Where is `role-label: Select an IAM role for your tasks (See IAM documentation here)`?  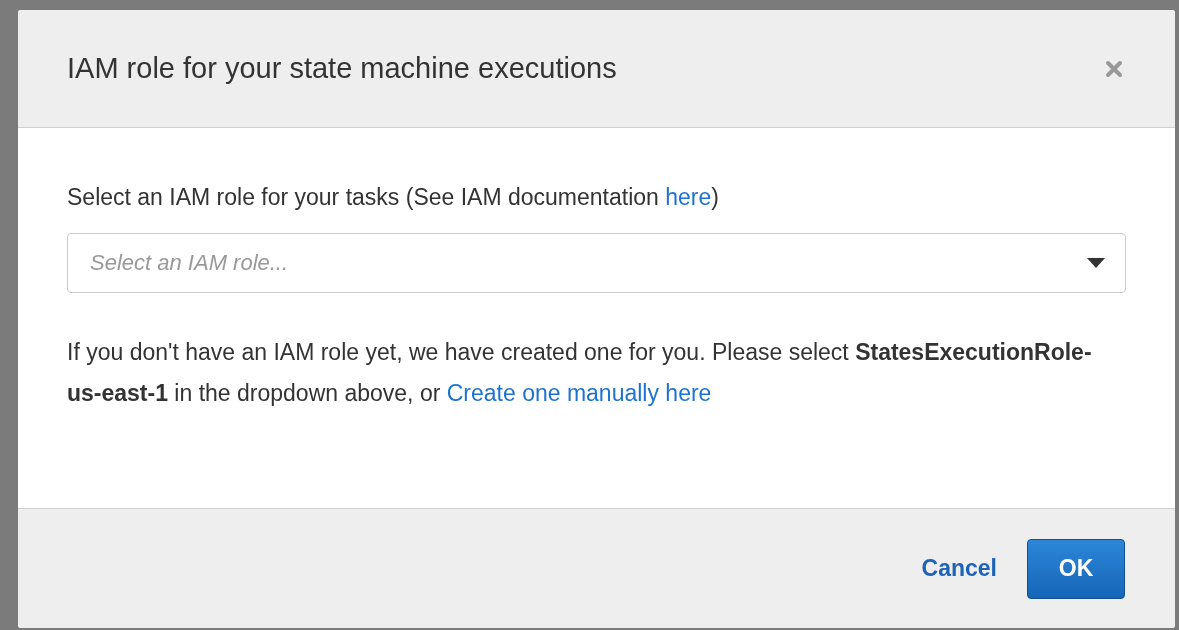
role-label: Select an IAM role for your tasks (See IAM documentation here) is located at coordinates (393, 197).